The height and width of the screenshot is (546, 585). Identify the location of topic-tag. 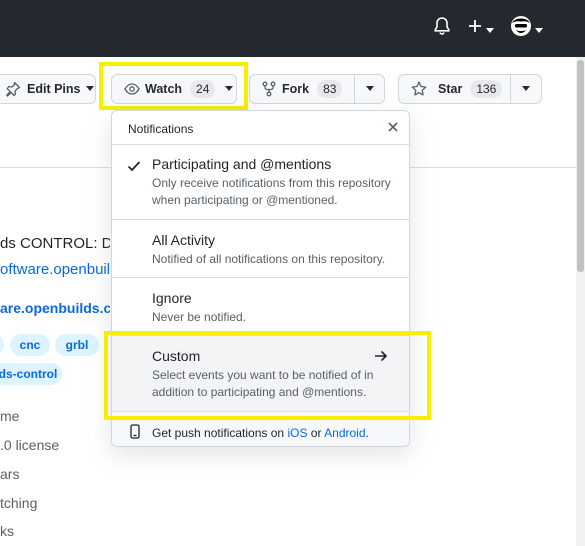
(2, 345).